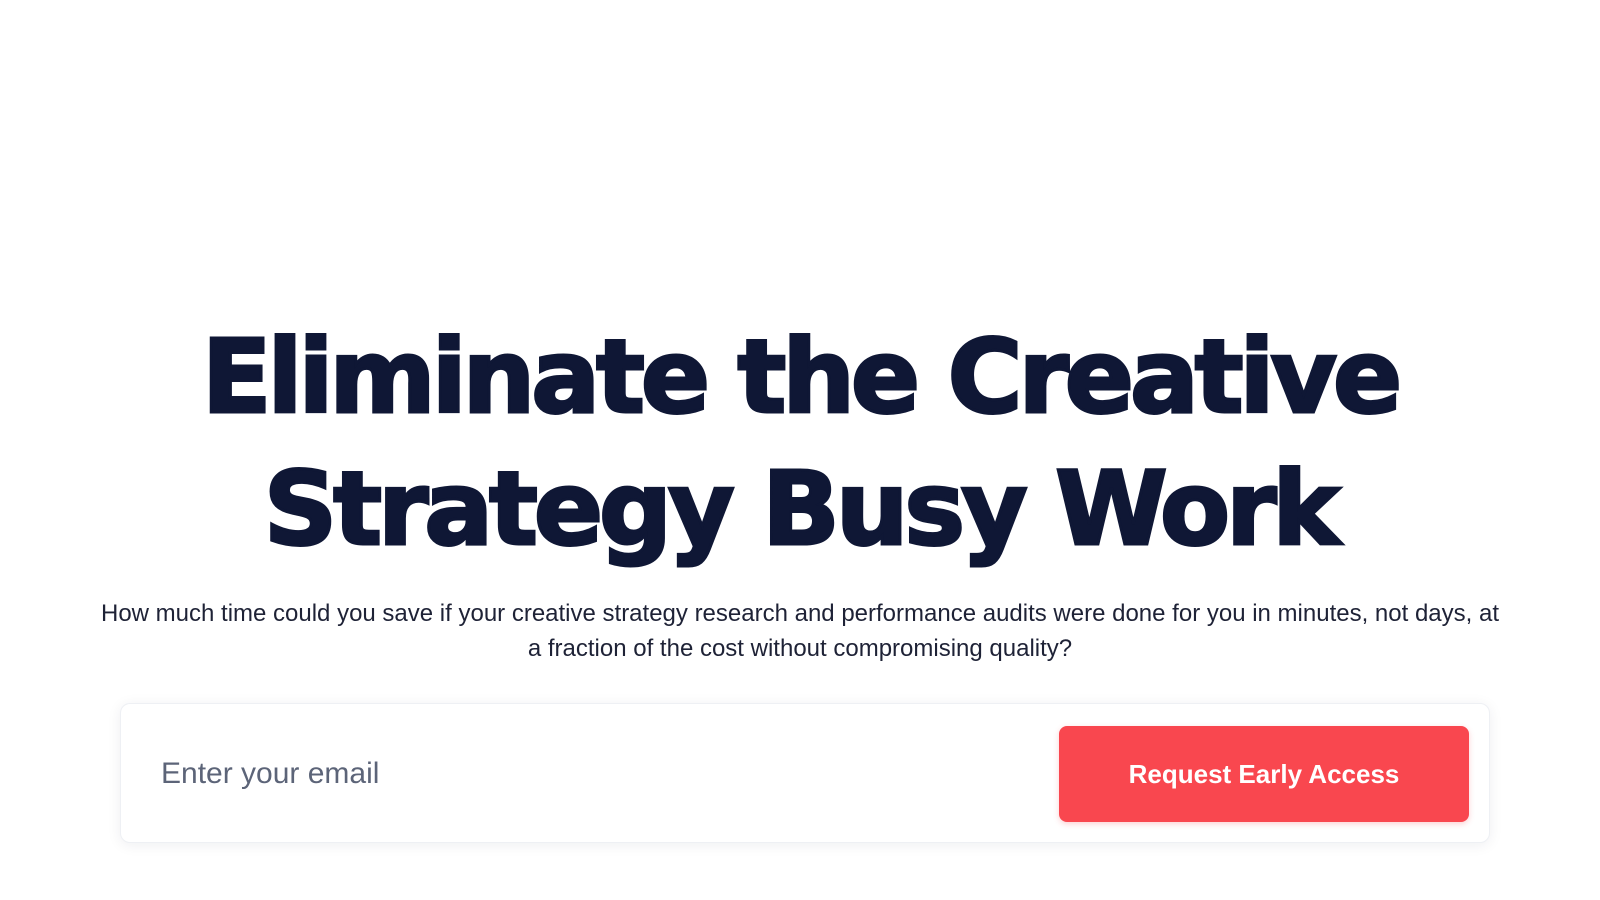 The image size is (1600, 900). Describe the element at coordinates (801, 378) in the screenshot. I see `headline-line-1: Eliminate the Creative` at that location.